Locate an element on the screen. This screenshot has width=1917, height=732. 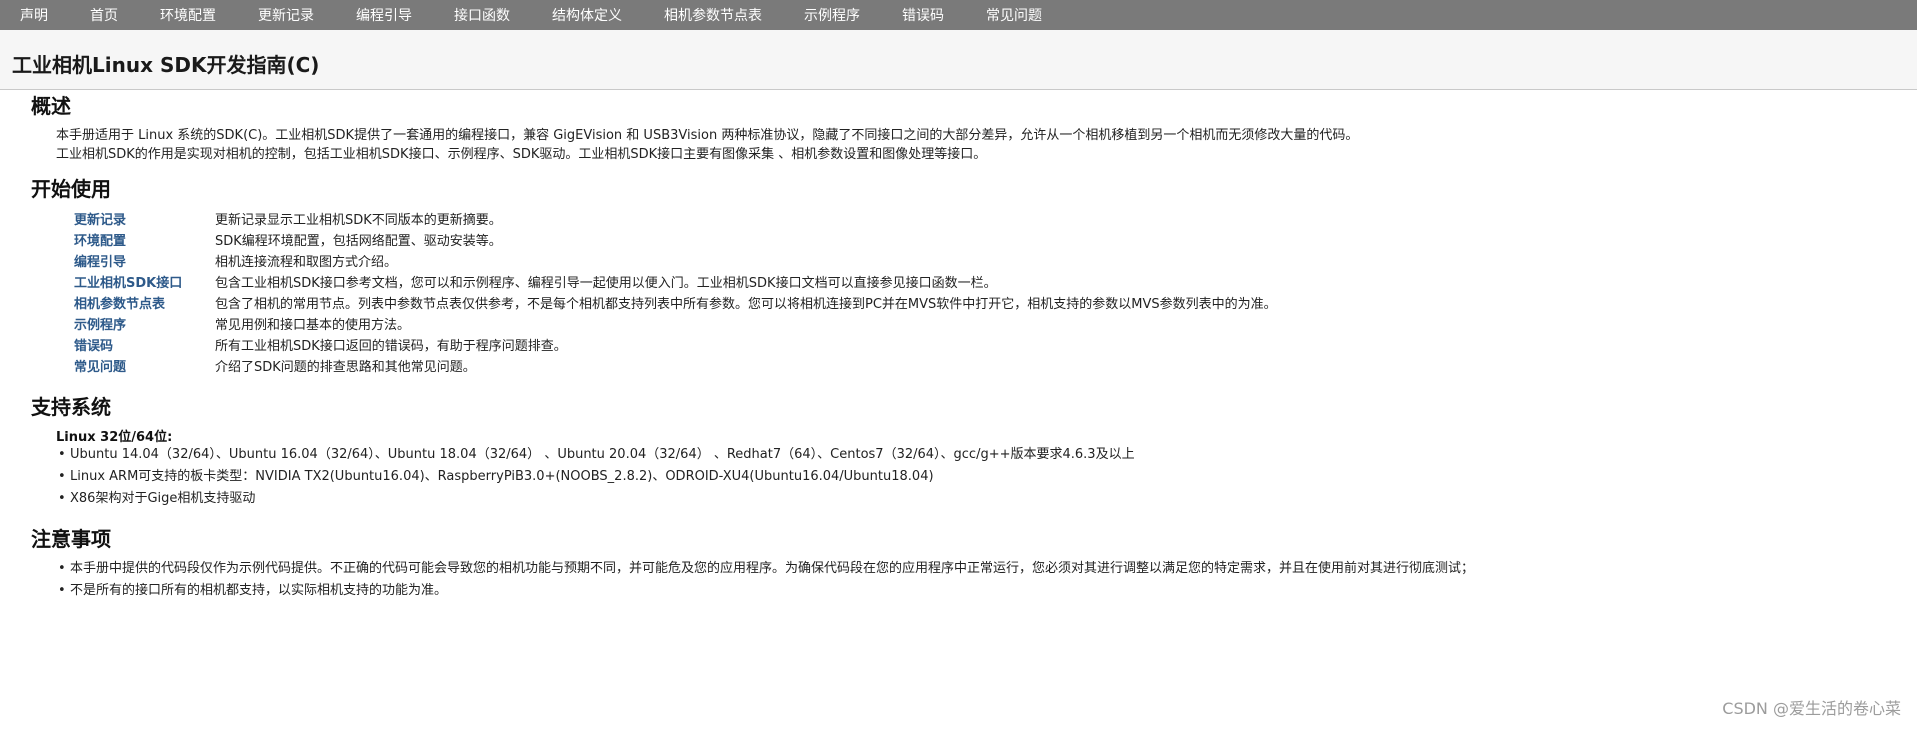
nav-link-programming-guide: 编程引导 is located at coordinates (384, 15).